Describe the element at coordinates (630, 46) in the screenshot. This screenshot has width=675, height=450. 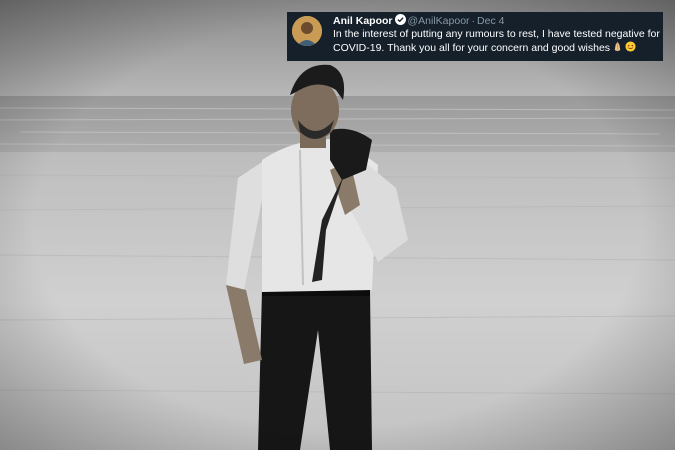
I see `smiling-face-icon` at that location.